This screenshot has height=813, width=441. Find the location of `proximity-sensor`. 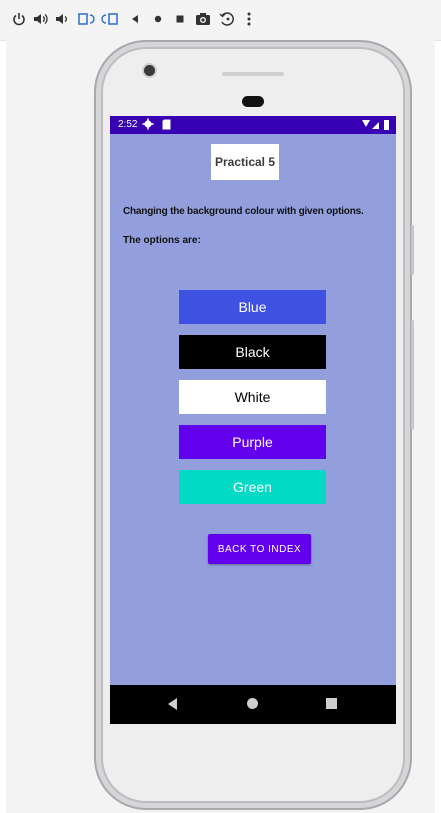

proximity-sensor is located at coordinates (253, 101).